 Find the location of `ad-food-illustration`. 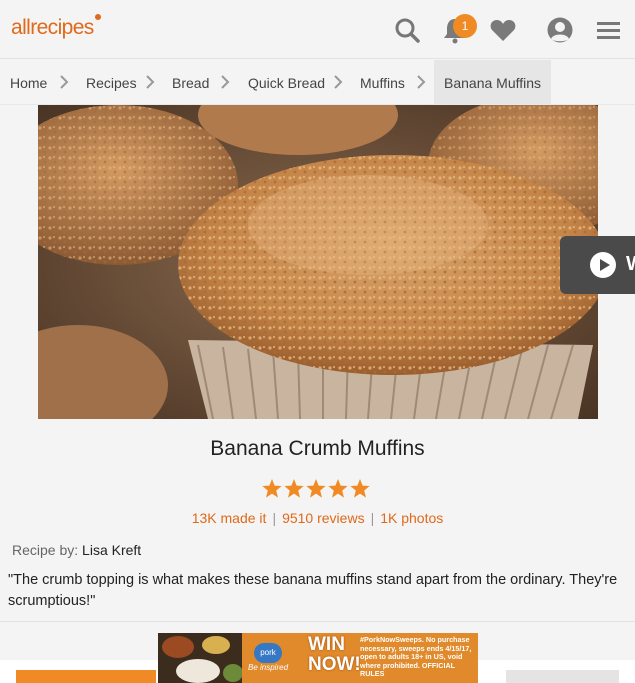

ad-food-illustration is located at coordinates (200, 658).